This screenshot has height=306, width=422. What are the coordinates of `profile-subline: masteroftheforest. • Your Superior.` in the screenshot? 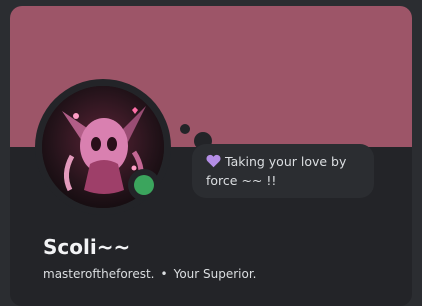 It's located at (150, 274).